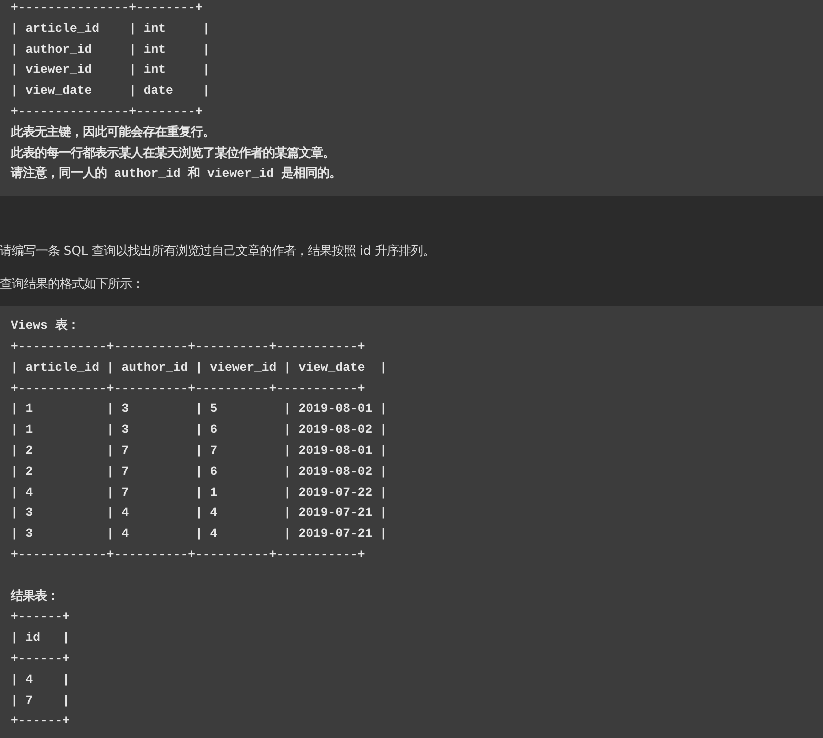 The width and height of the screenshot is (823, 738). I want to click on code-line: 请注意，同一人的 author_id 和 viewer_id 是相同的。, so click(176, 174).